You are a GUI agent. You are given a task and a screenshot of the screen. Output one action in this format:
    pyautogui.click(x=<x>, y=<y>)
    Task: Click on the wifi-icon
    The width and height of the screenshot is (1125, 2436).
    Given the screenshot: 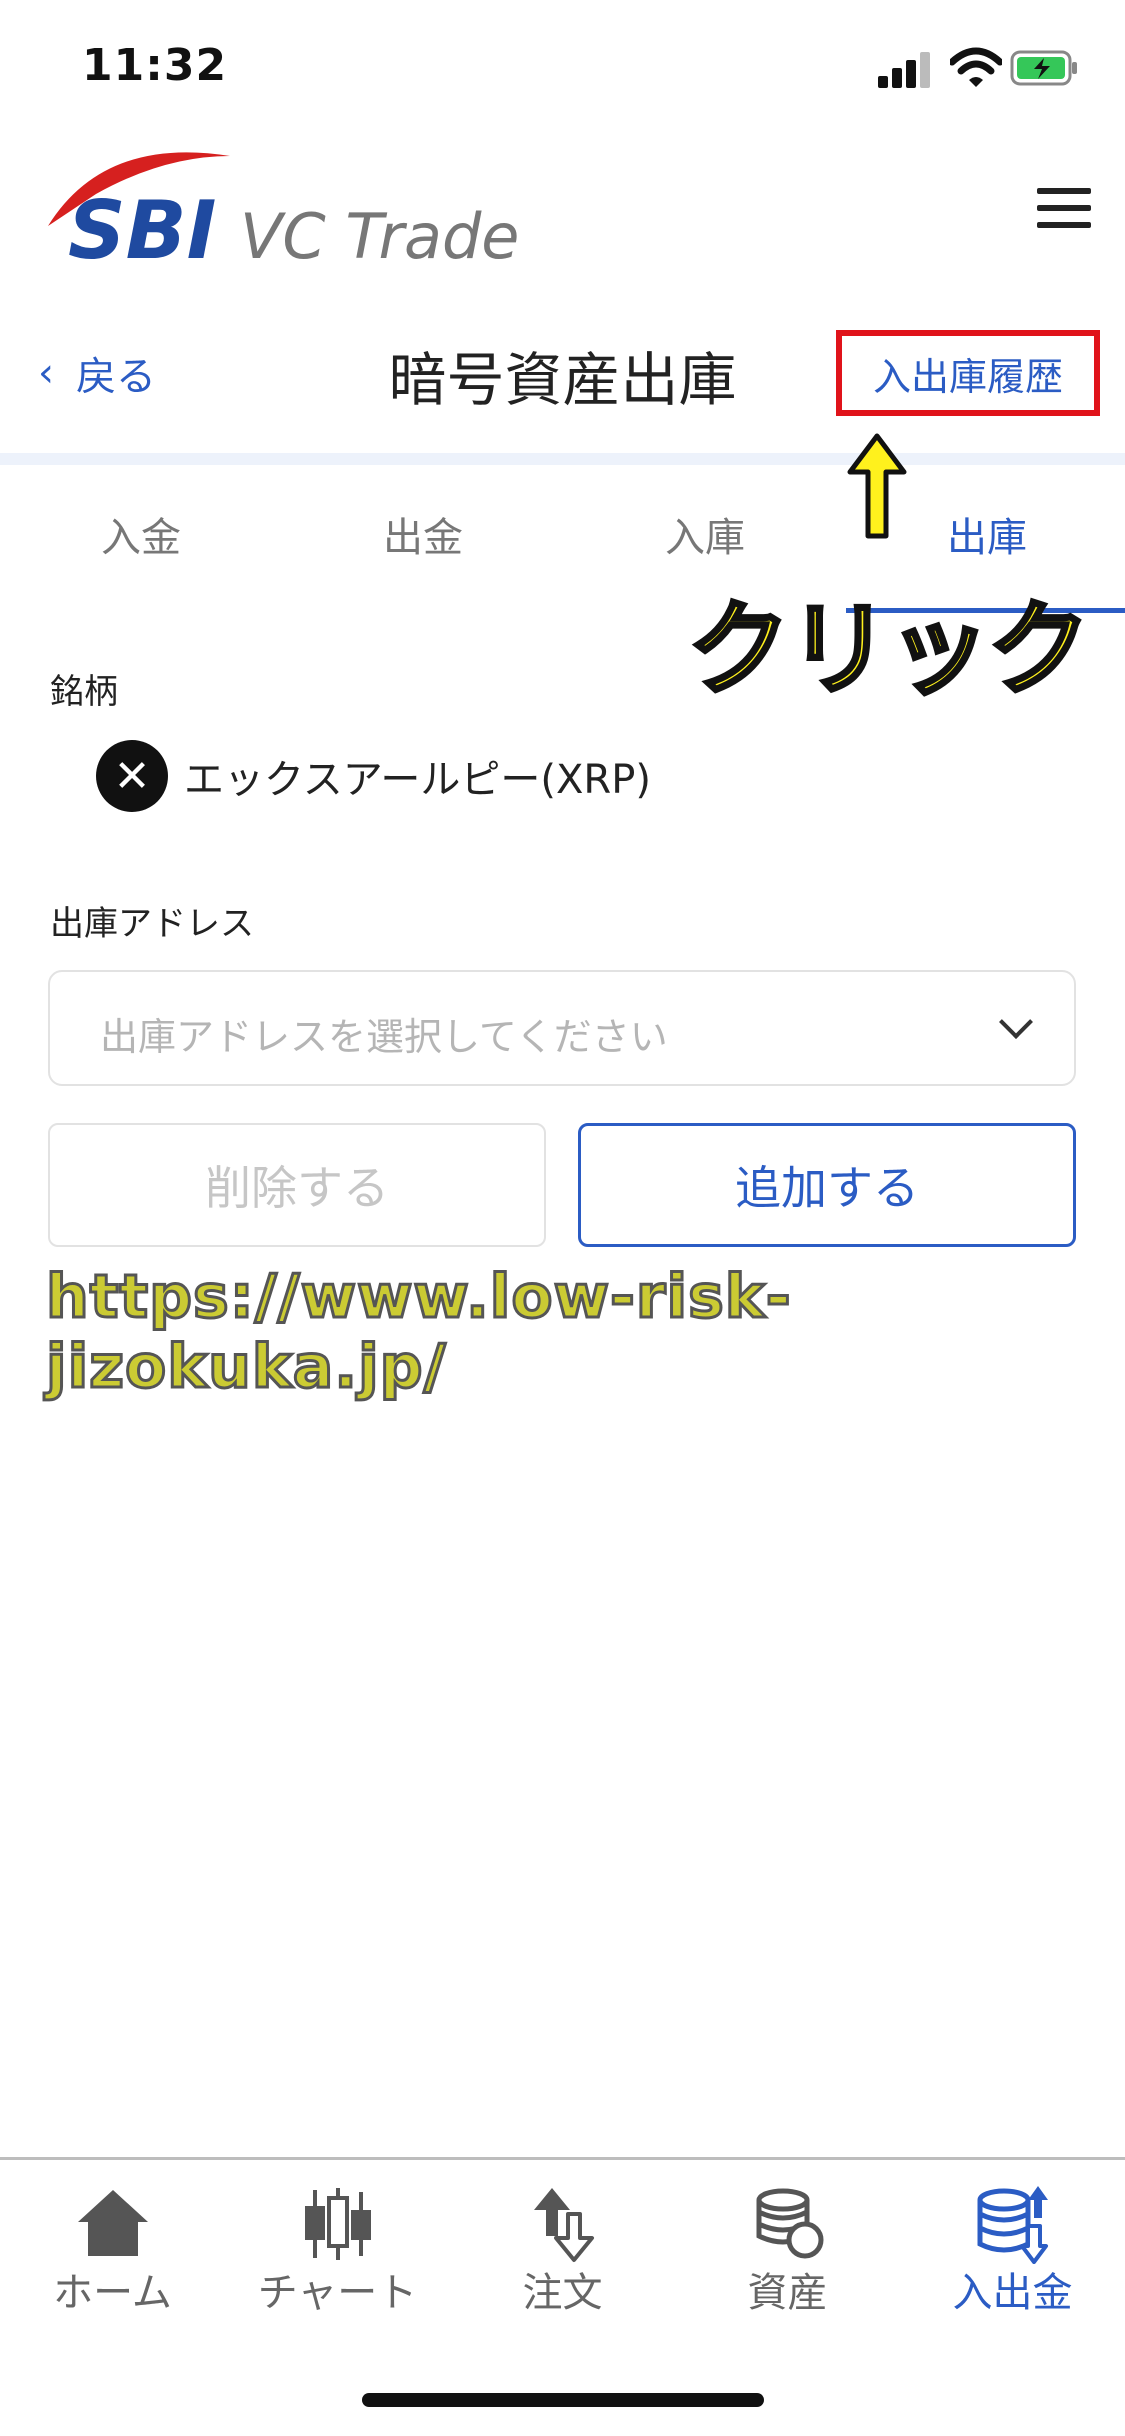 What is the action you would take?
    pyautogui.click(x=976, y=67)
    